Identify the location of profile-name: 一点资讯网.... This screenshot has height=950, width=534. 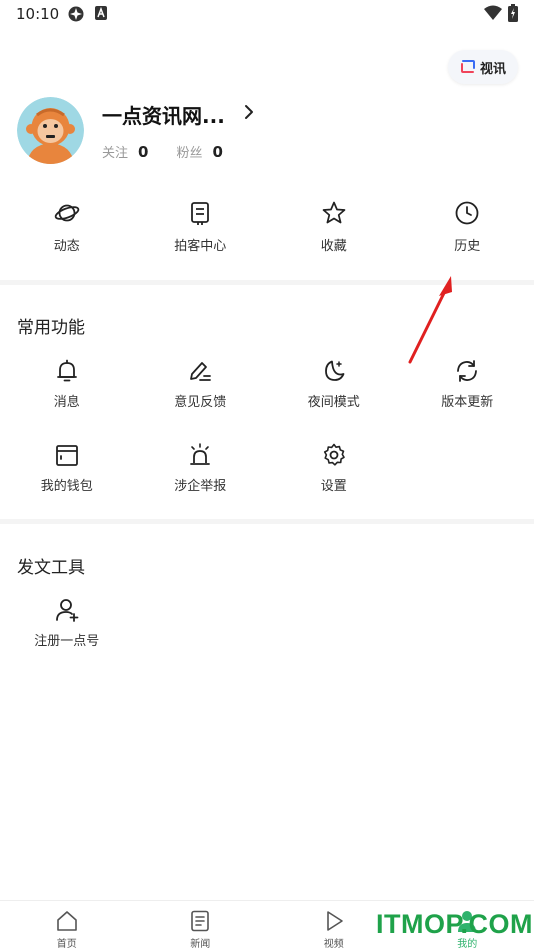
(163, 114).